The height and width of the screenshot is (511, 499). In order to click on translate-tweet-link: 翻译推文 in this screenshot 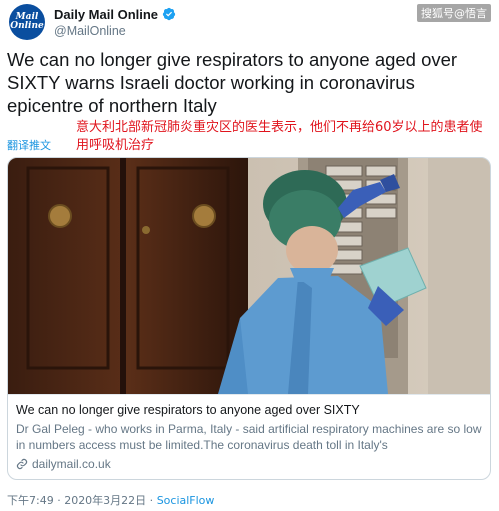, I will do `click(29, 145)`.